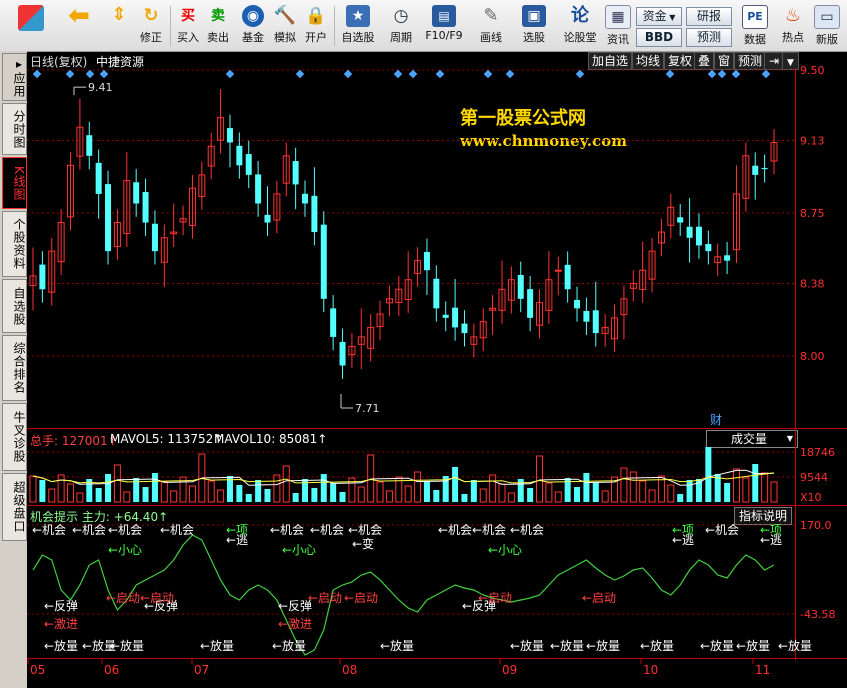 This screenshot has height=688, width=847. What do you see at coordinates (816, 525) in the screenshot?
I see `indicator-axis-label: 170.0` at bounding box center [816, 525].